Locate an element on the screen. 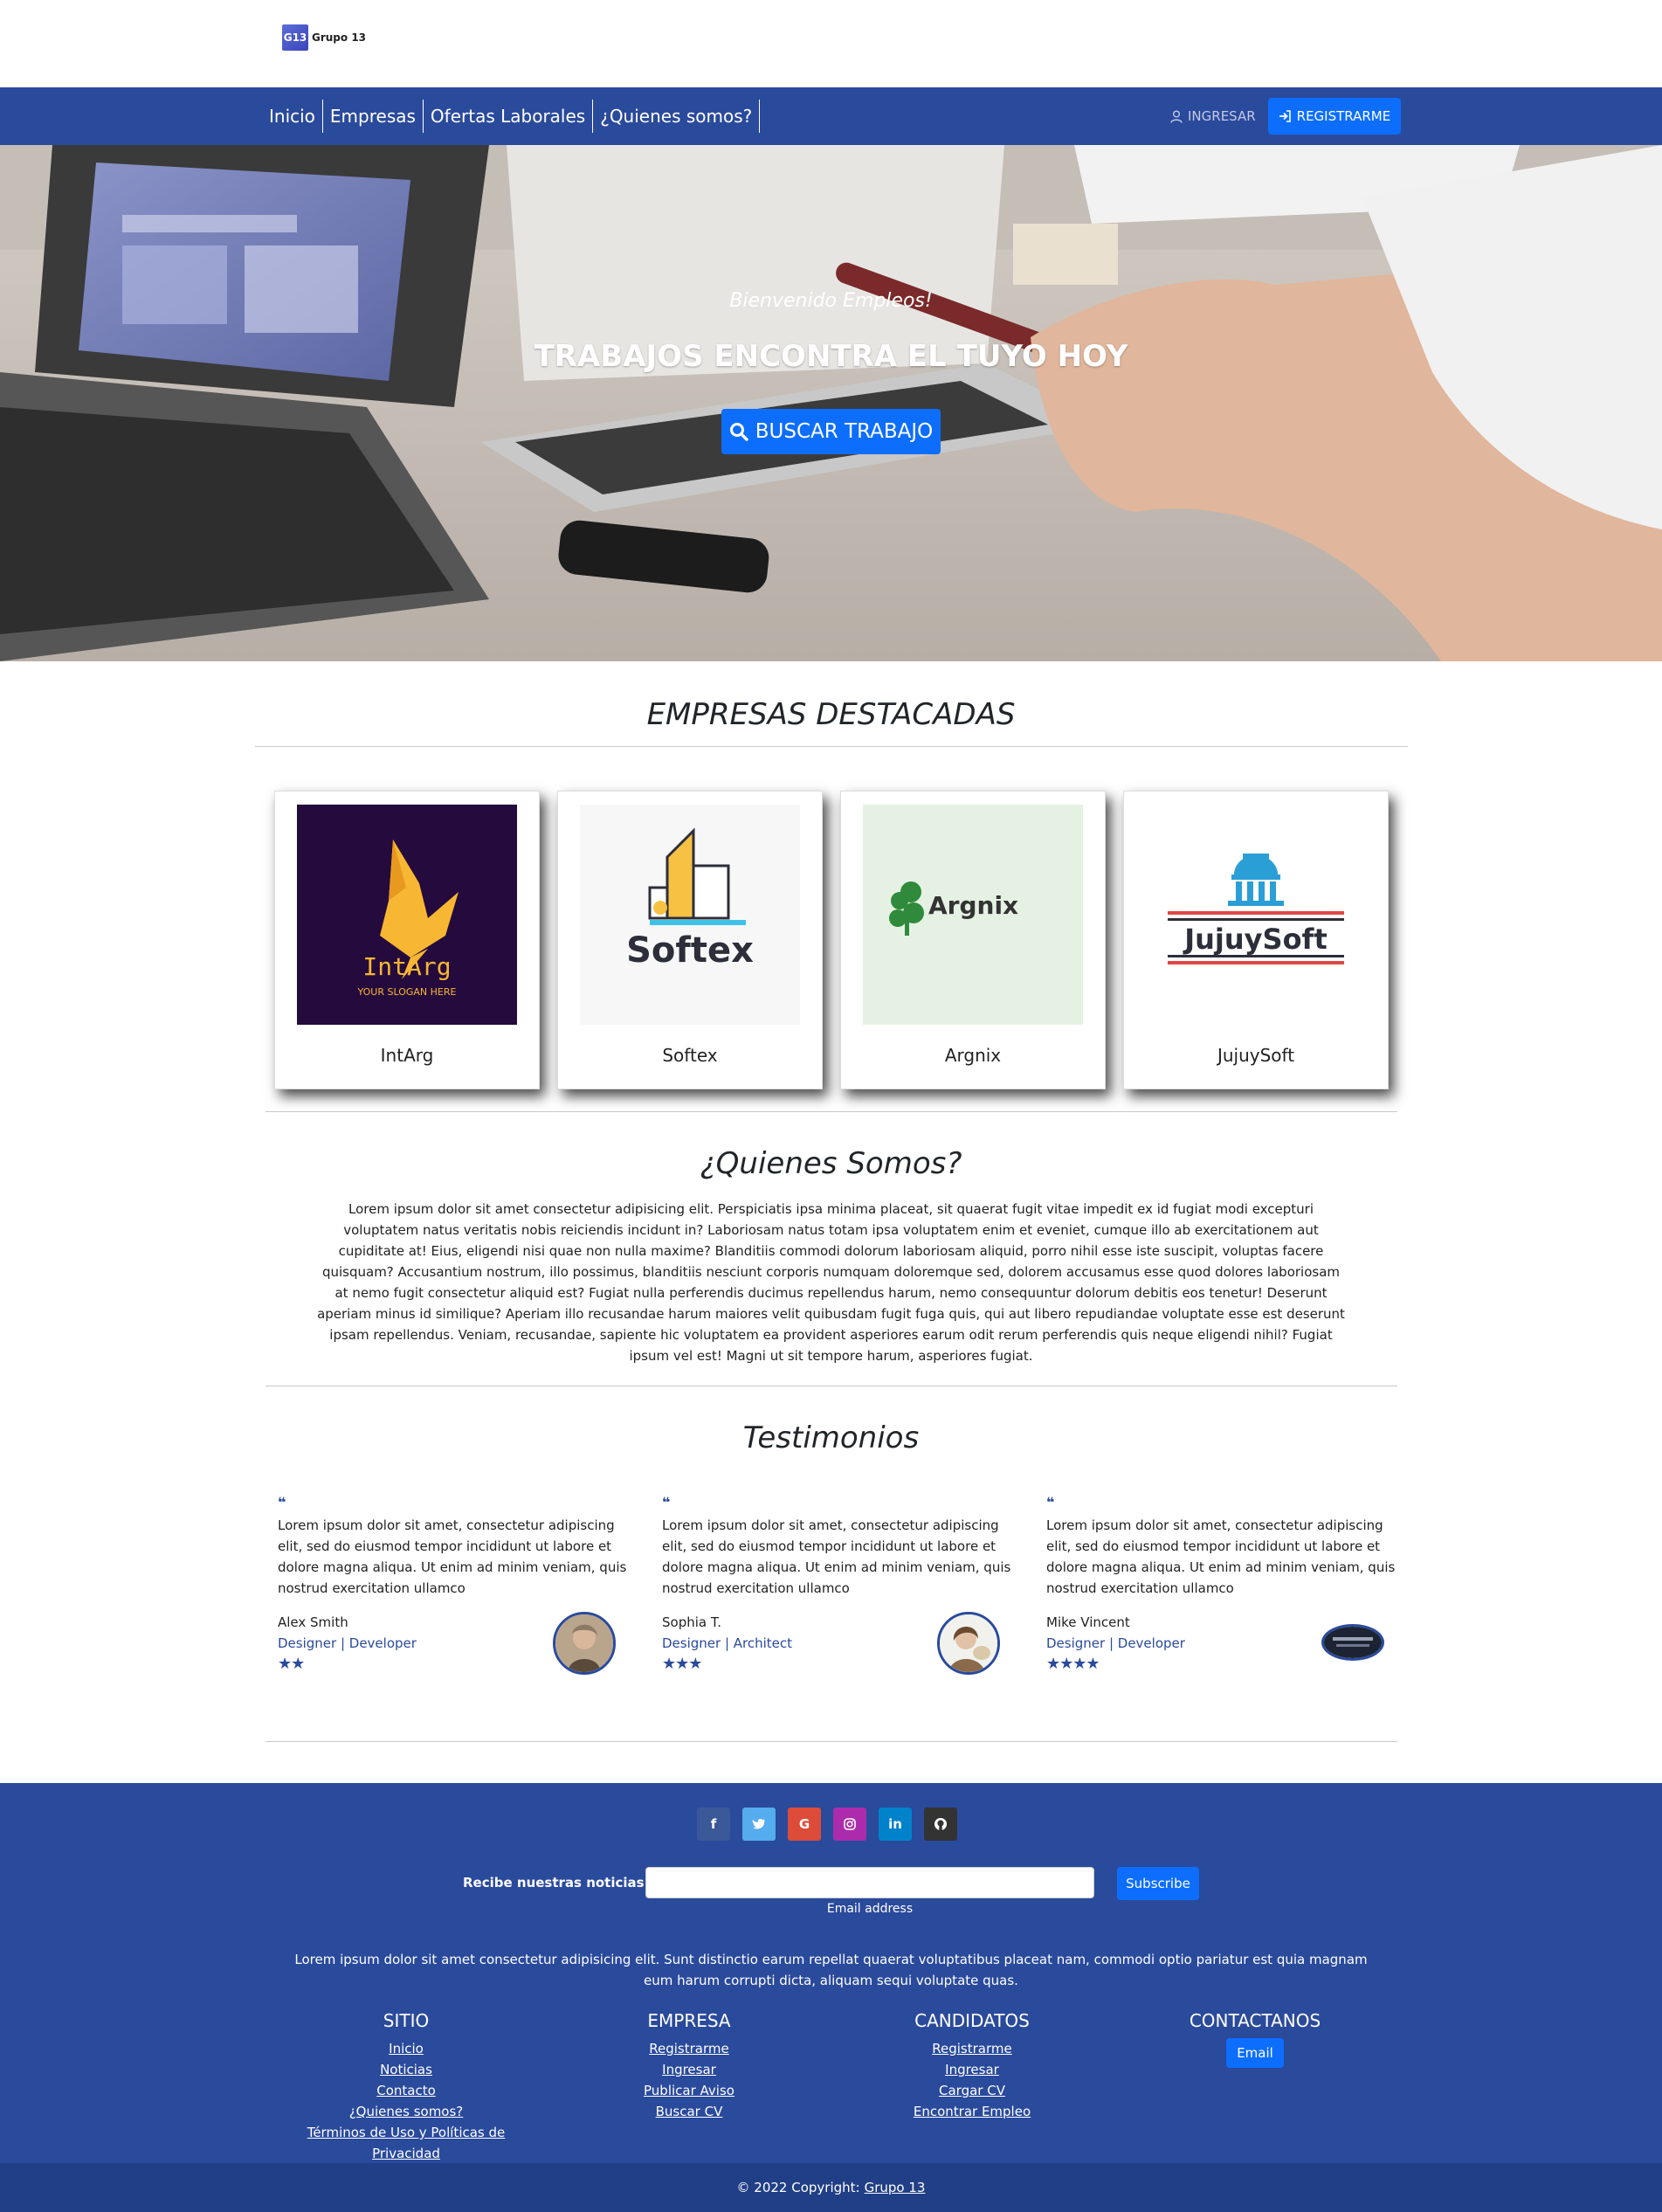 Image resolution: width=1662 pixels, height=2212 pixels. argnix-logo: Argnix is located at coordinates (973, 915).